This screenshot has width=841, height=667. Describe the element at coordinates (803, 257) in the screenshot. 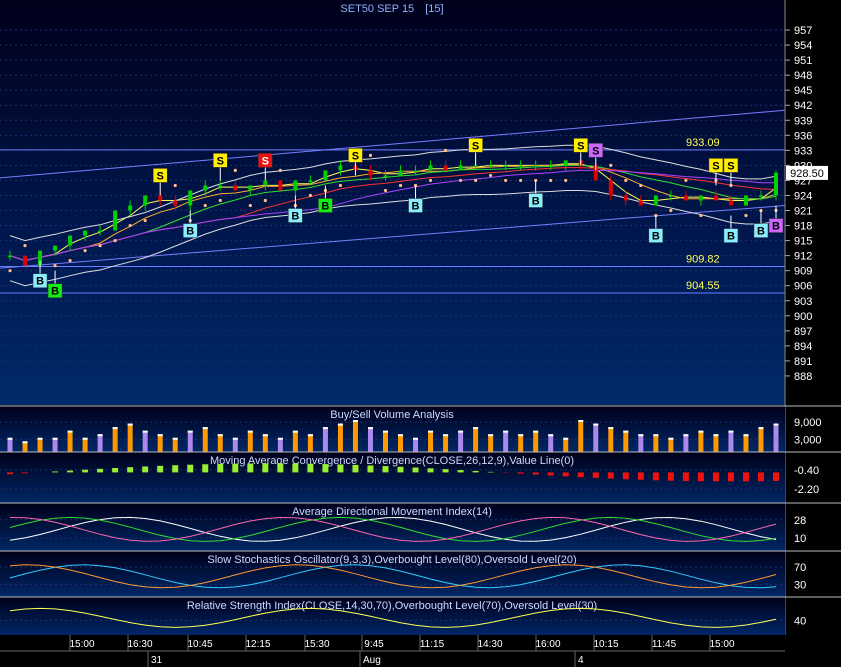

I see `price-tick-label: 912` at that location.